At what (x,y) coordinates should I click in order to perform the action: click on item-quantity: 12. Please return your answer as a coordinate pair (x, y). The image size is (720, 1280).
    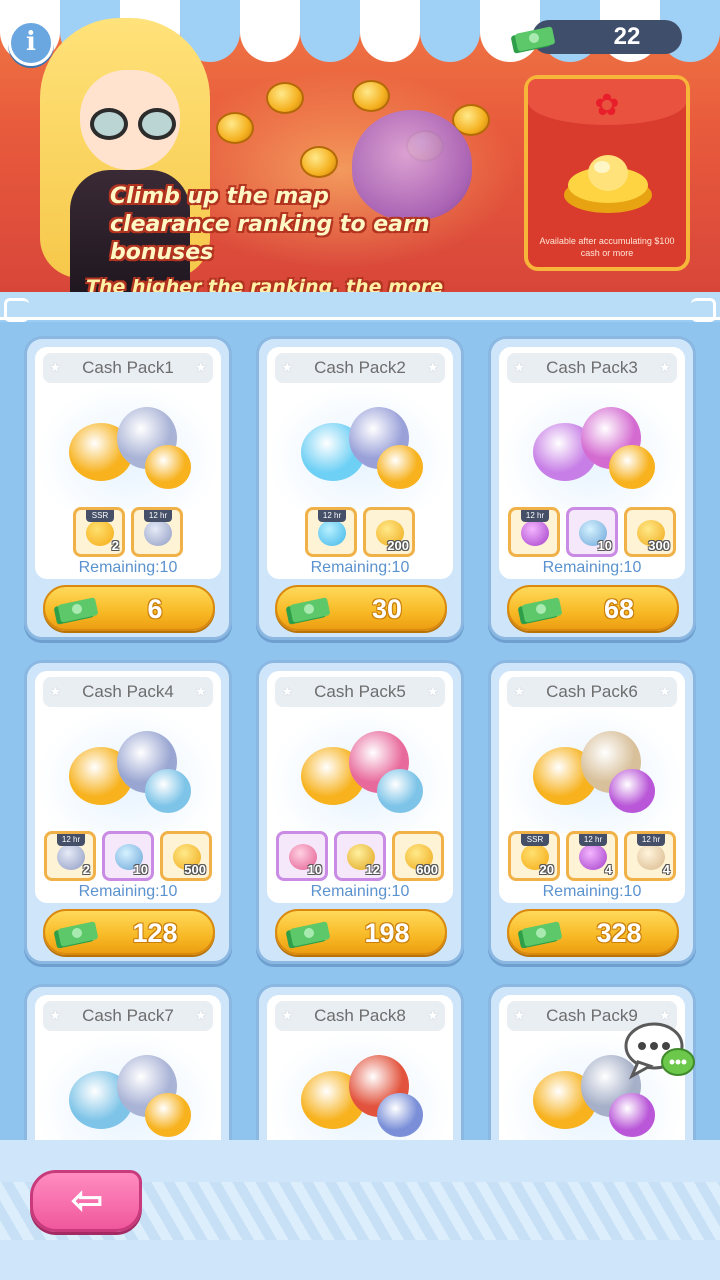
    Looking at the image, I should click on (372, 869).